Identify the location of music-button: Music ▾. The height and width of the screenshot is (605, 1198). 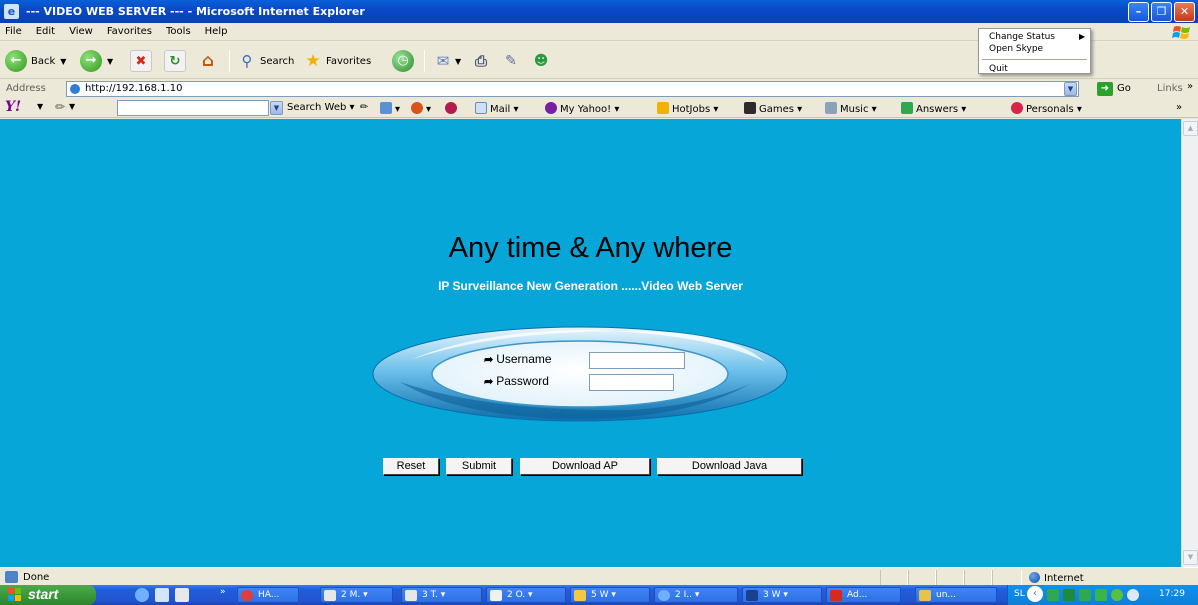
(851, 108).